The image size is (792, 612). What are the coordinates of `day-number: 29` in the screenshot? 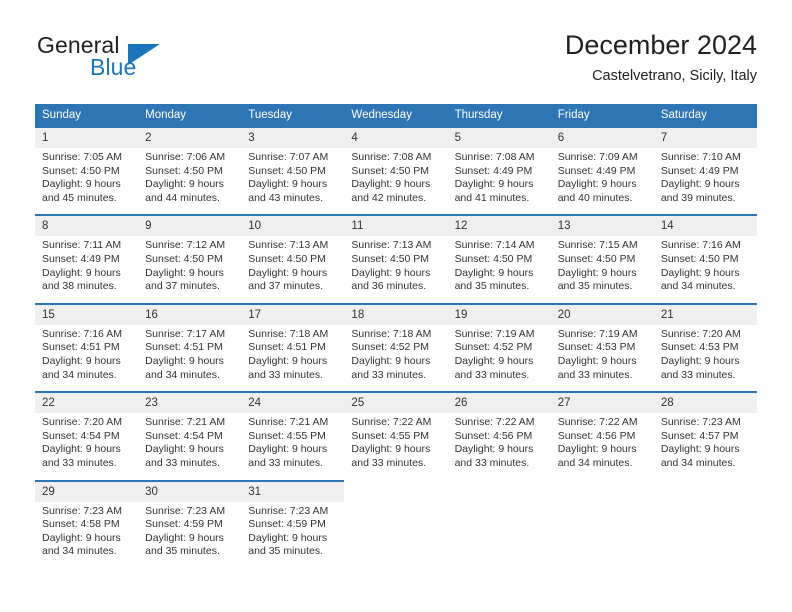 It's located at (87, 490).